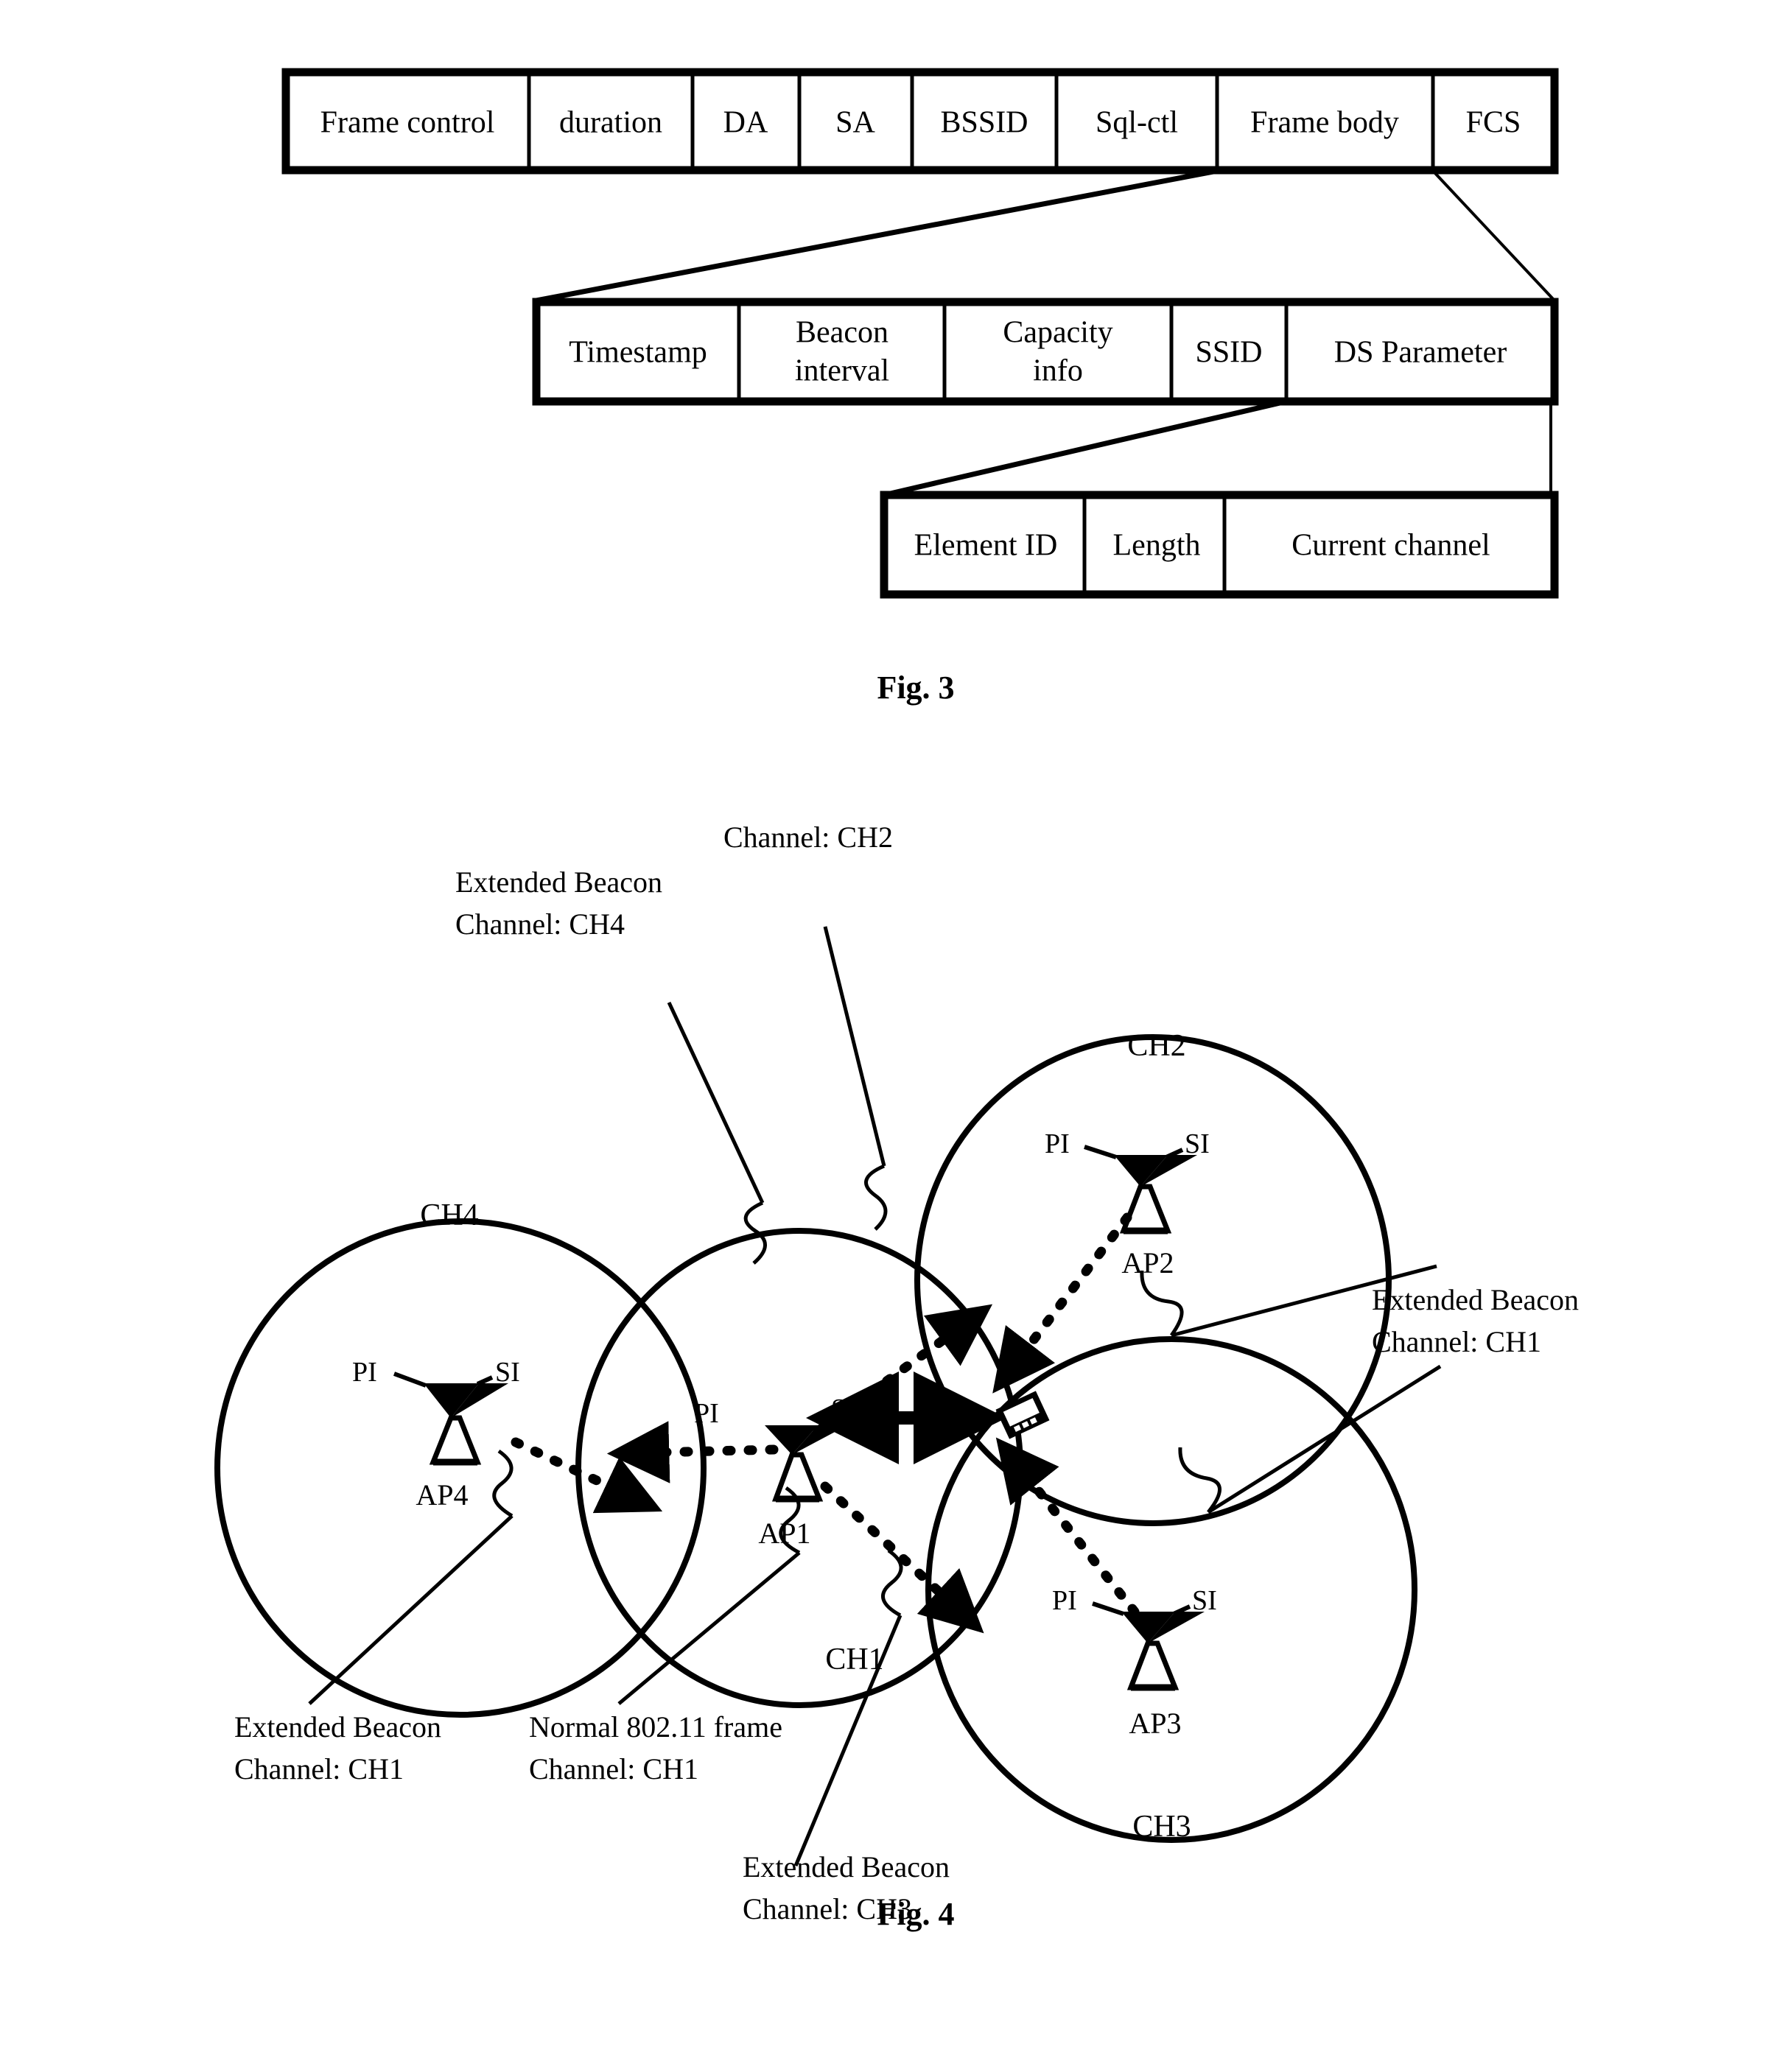  What do you see at coordinates (1046, 235) in the screenshot?
I see `connector-frame-body-to-body-row` at bounding box center [1046, 235].